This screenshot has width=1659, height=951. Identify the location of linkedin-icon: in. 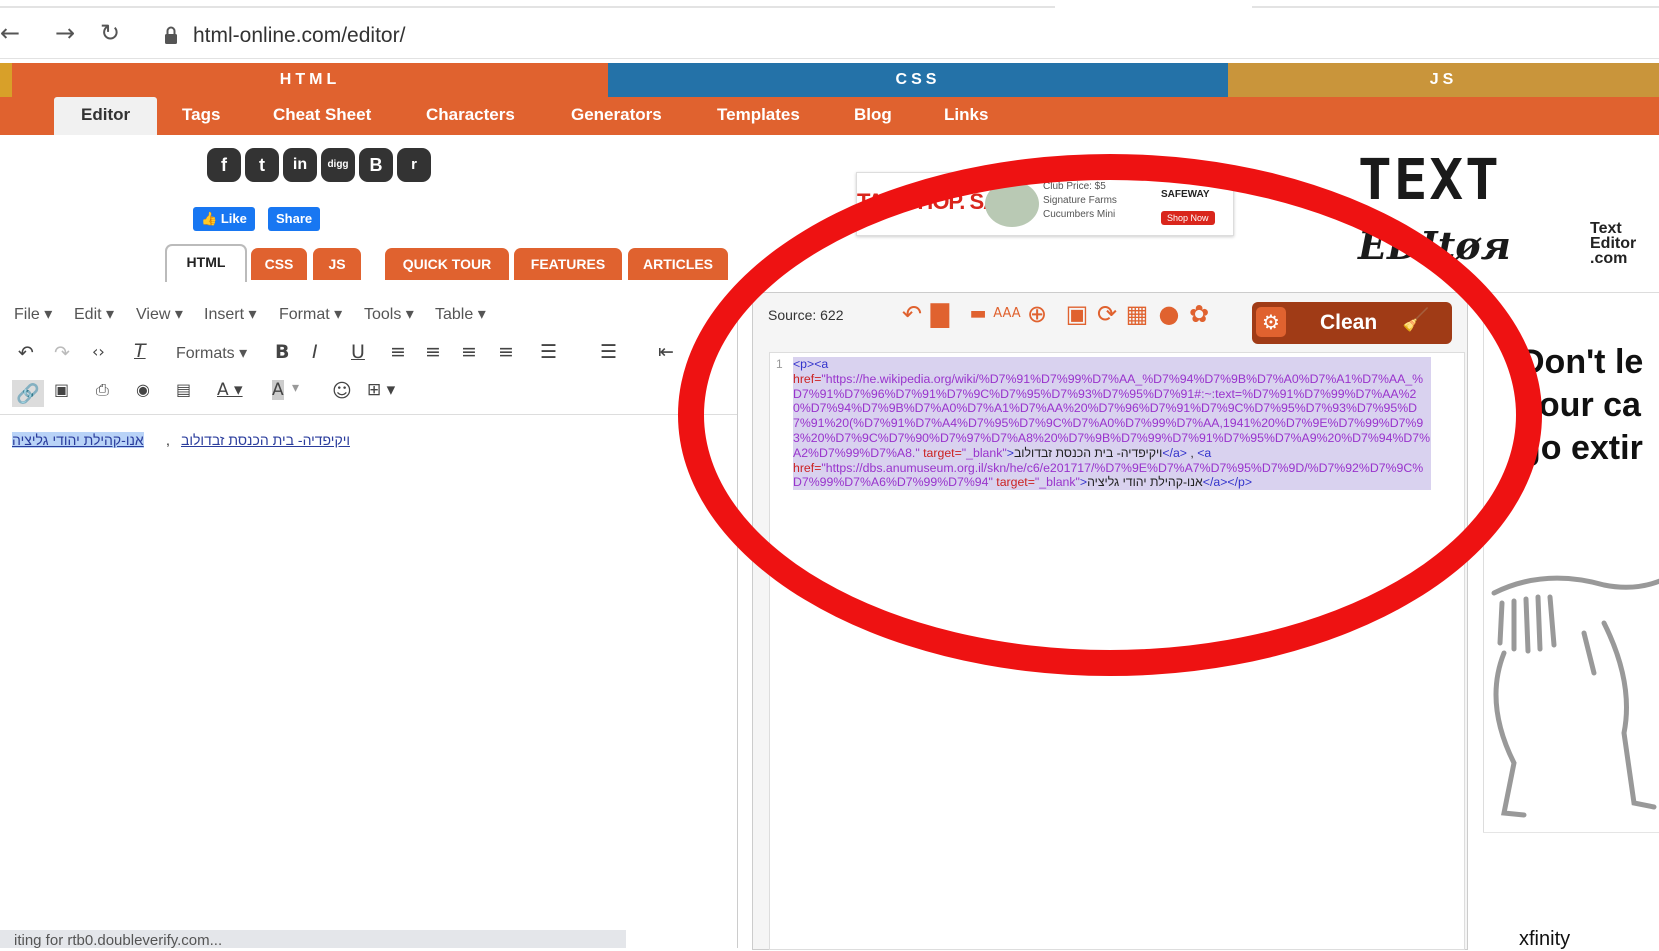
(300, 165).